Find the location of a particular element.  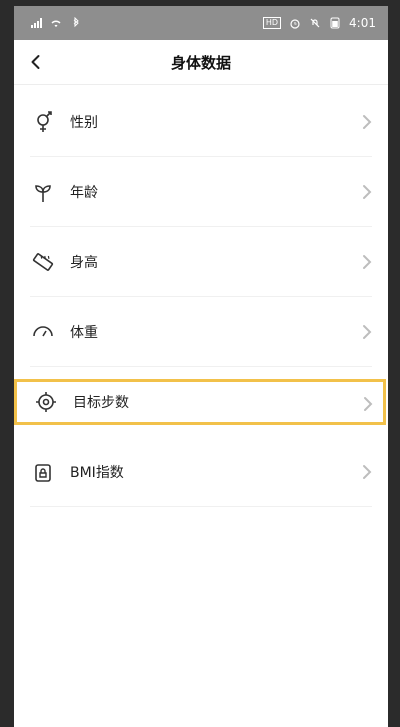

page-title: 身体数据 is located at coordinates (200, 62).